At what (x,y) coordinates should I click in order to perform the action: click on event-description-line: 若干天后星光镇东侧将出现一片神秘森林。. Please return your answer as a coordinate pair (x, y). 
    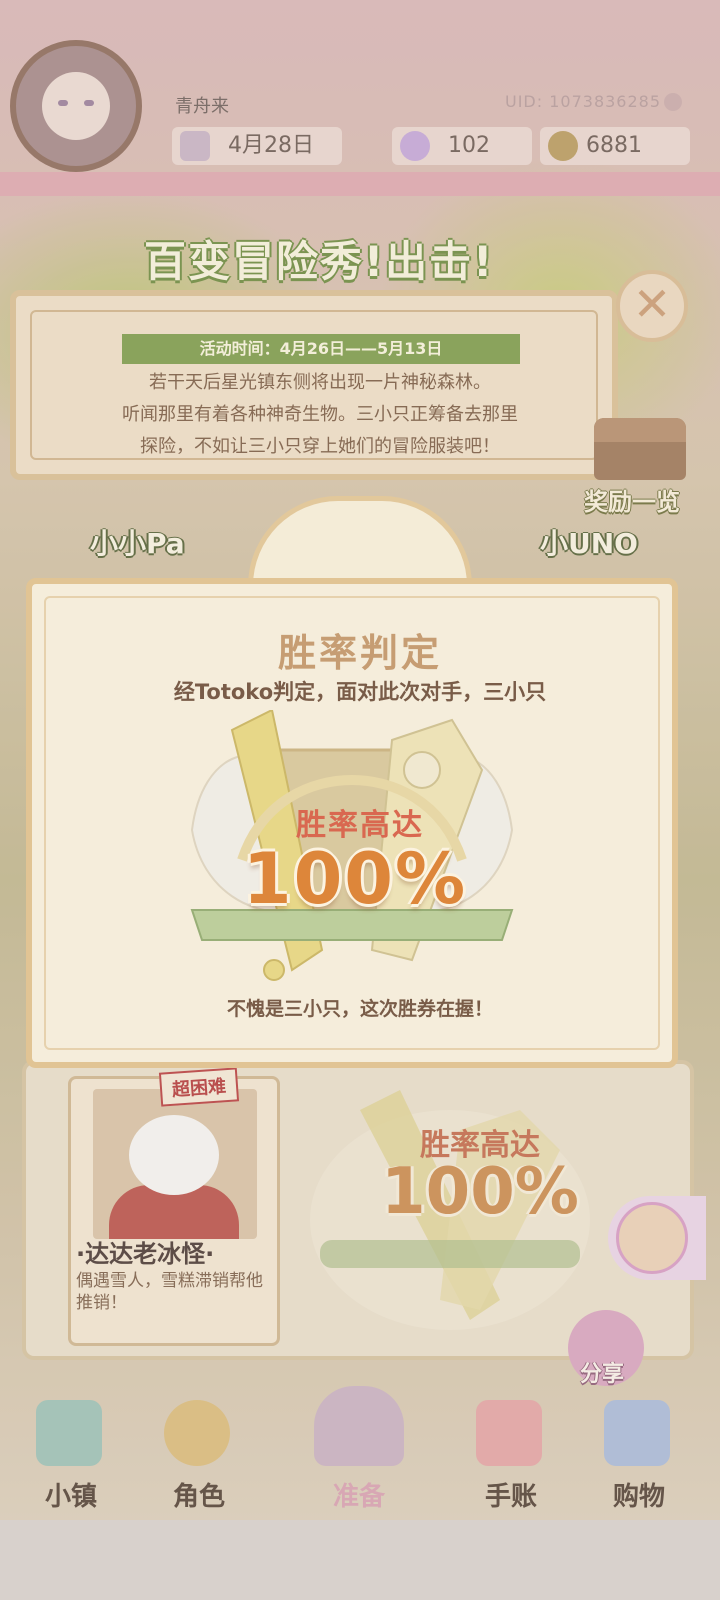
    Looking at the image, I should click on (320, 382).